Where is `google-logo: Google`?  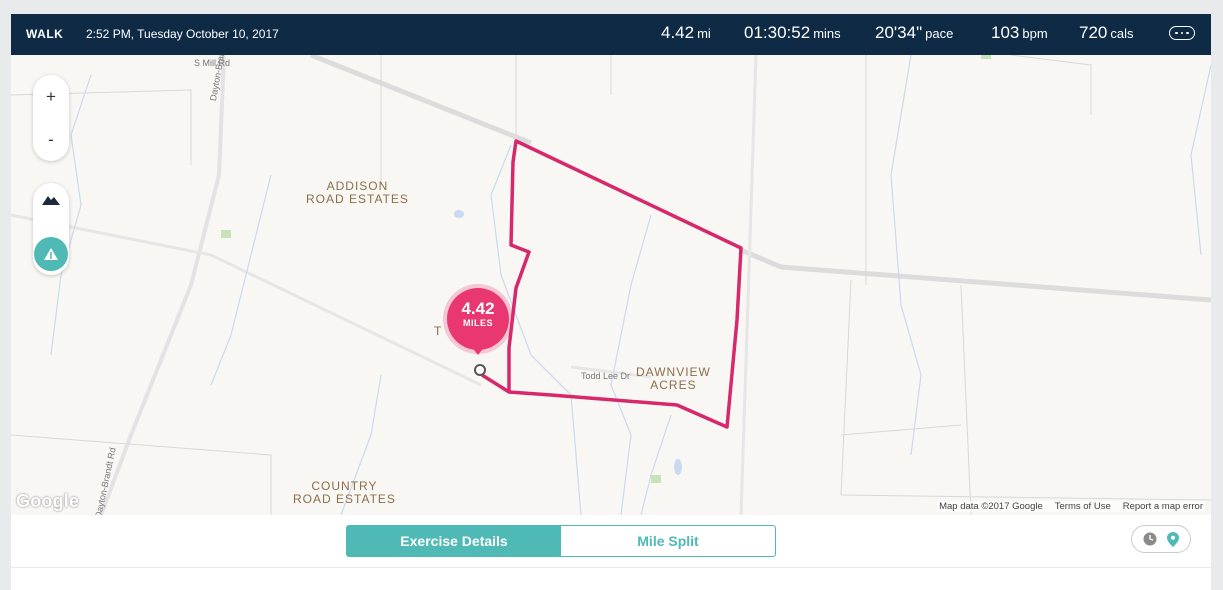
google-logo: Google is located at coordinates (48, 501).